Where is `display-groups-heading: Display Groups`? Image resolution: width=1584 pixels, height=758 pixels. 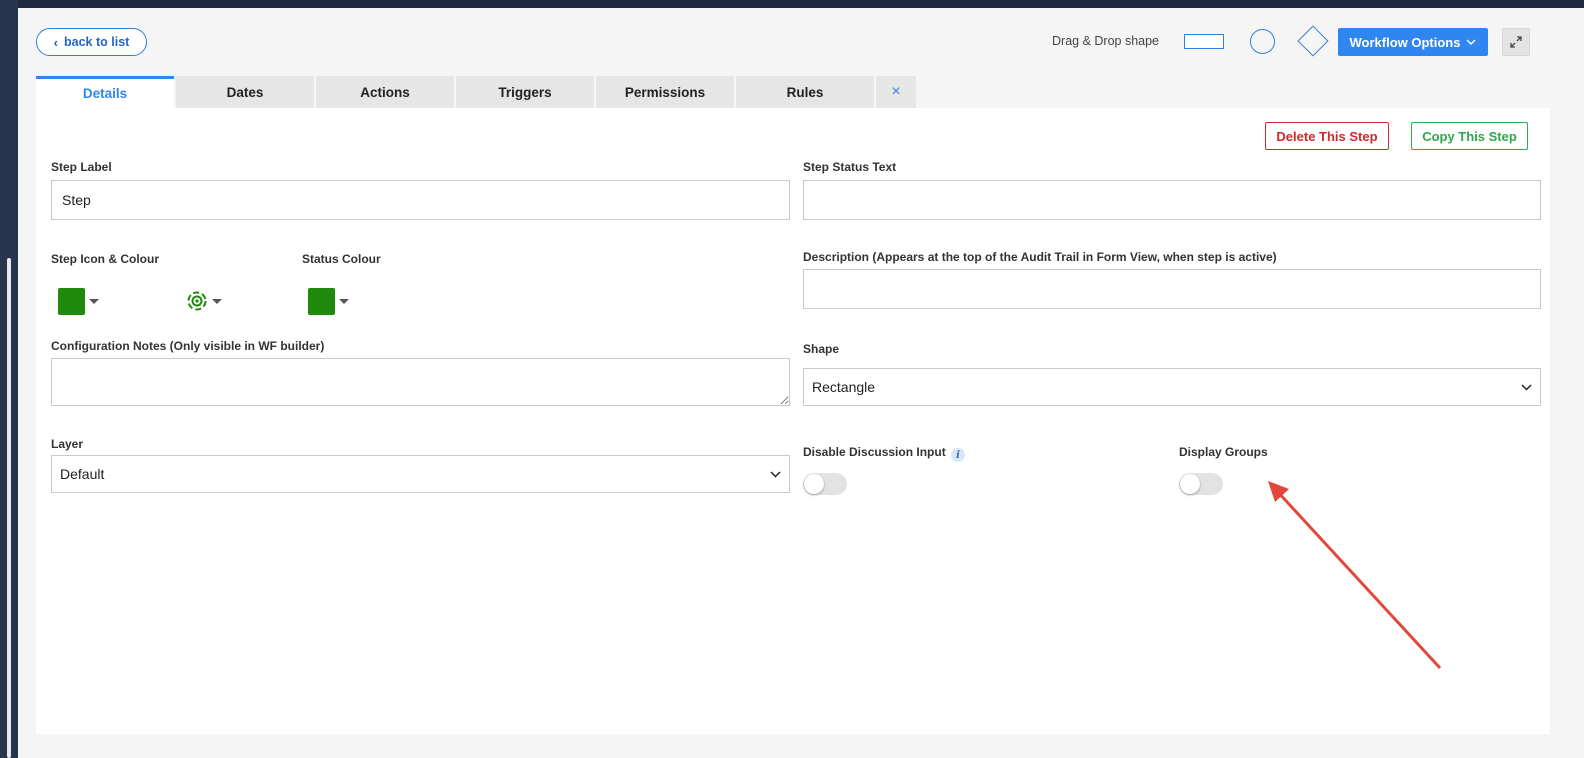
display-groups-heading: Display Groups is located at coordinates (1223, 452).